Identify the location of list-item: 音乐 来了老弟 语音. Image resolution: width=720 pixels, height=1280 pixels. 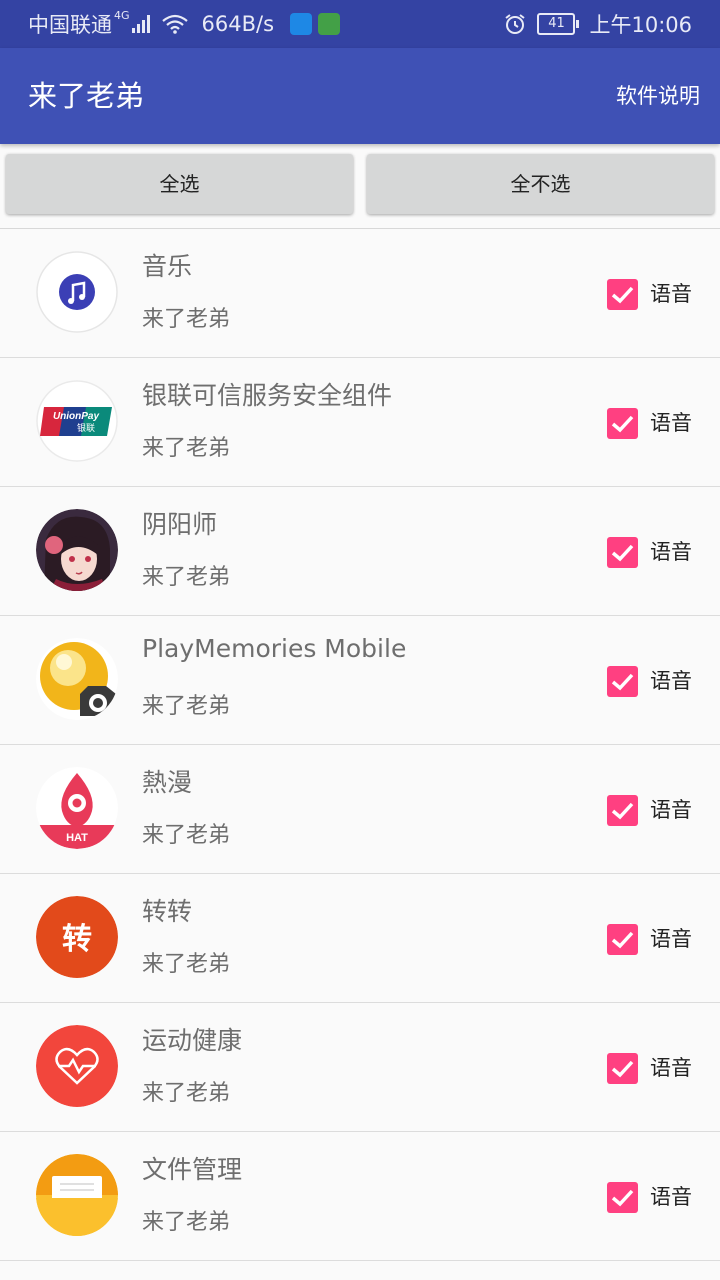
(360, 293).